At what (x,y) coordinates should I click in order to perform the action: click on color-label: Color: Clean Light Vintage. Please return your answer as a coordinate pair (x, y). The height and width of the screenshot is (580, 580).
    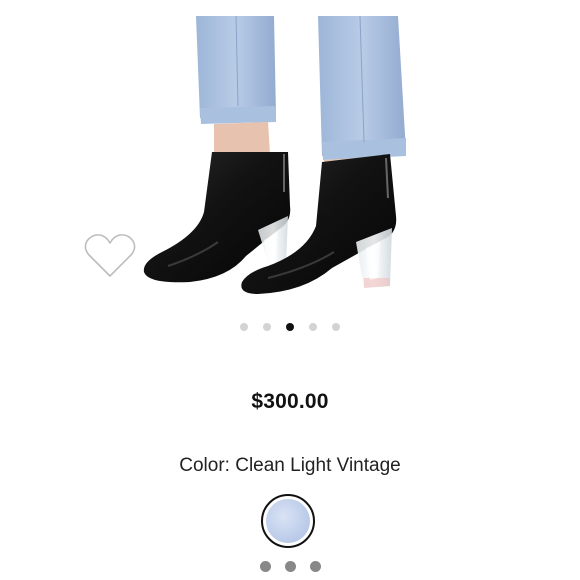
    Looking at the image, I should click on (290, 465).